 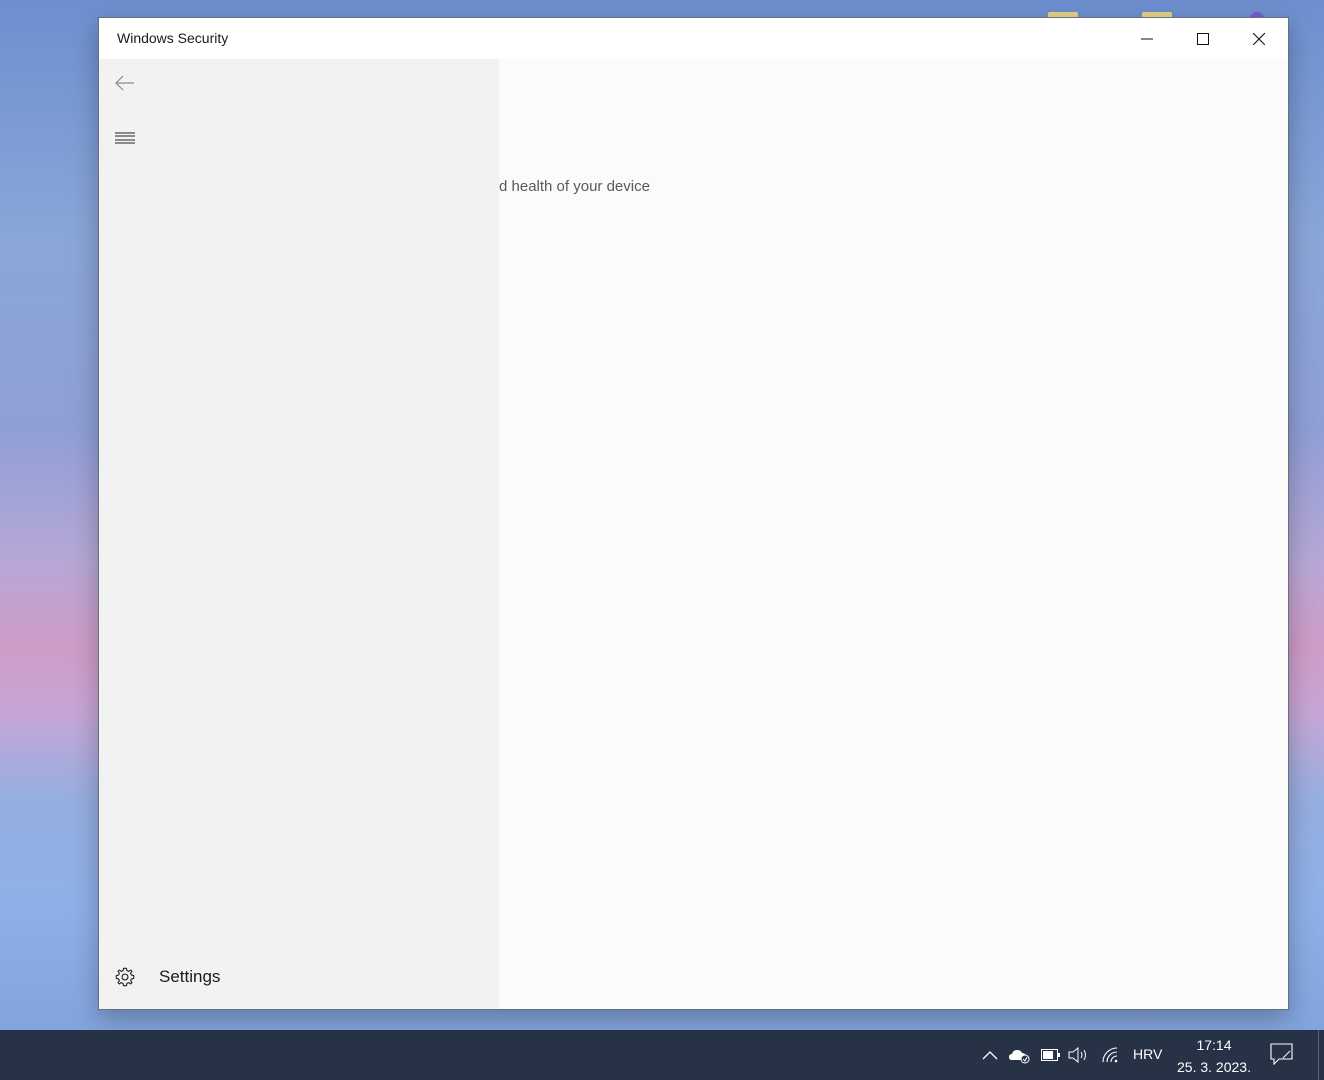 I want to click on clock-date: 25. 3. 2023., so click(x=1214, y=1067).